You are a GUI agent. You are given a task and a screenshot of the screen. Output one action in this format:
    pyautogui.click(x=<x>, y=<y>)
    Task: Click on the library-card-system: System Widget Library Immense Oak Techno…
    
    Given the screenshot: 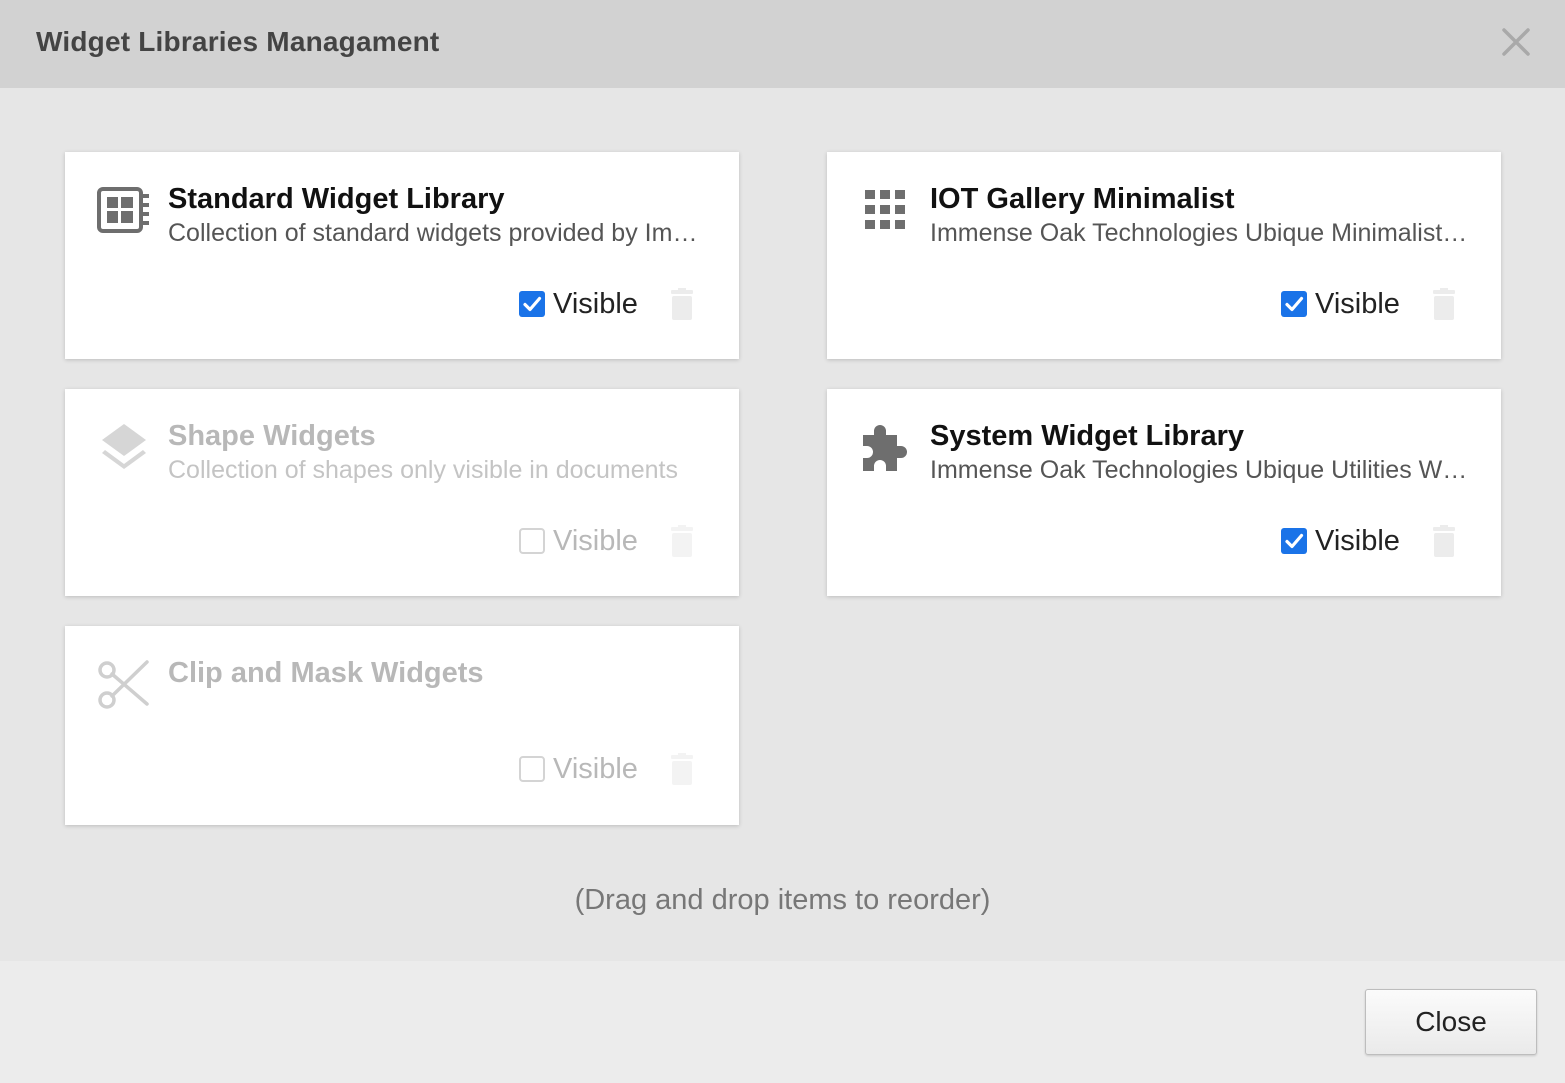 What is the action you would take?
    pyautogui.click(x=1164, y=492)
    